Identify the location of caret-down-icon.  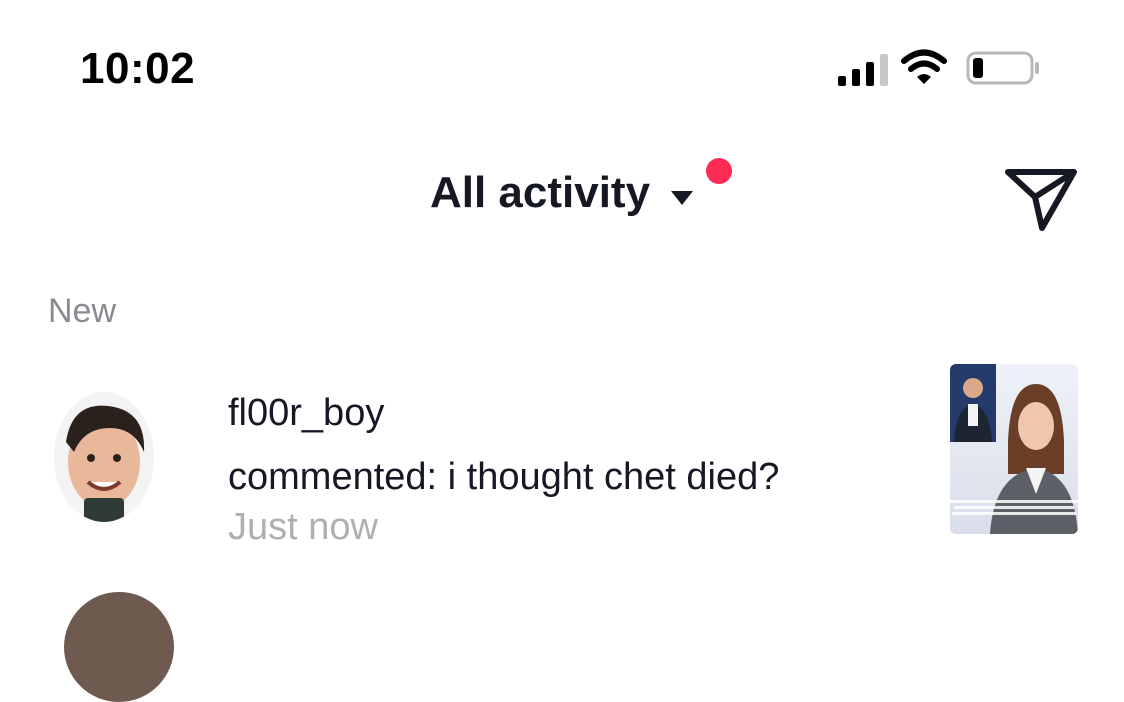
(682, 198).